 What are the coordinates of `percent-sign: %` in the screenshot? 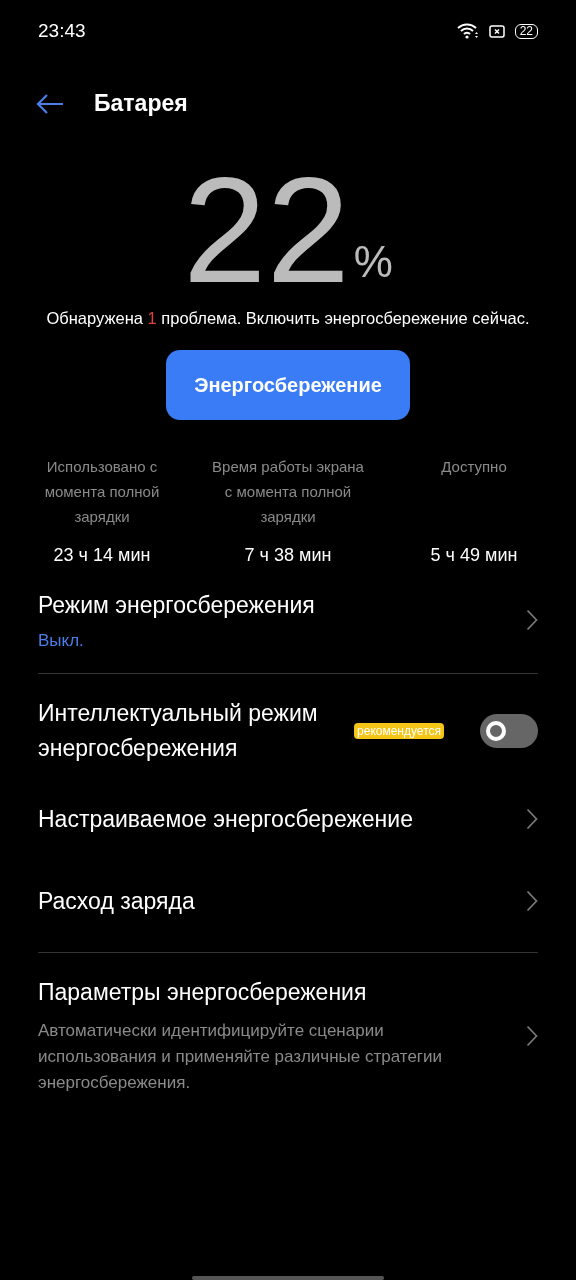 It's located at (373, 262).